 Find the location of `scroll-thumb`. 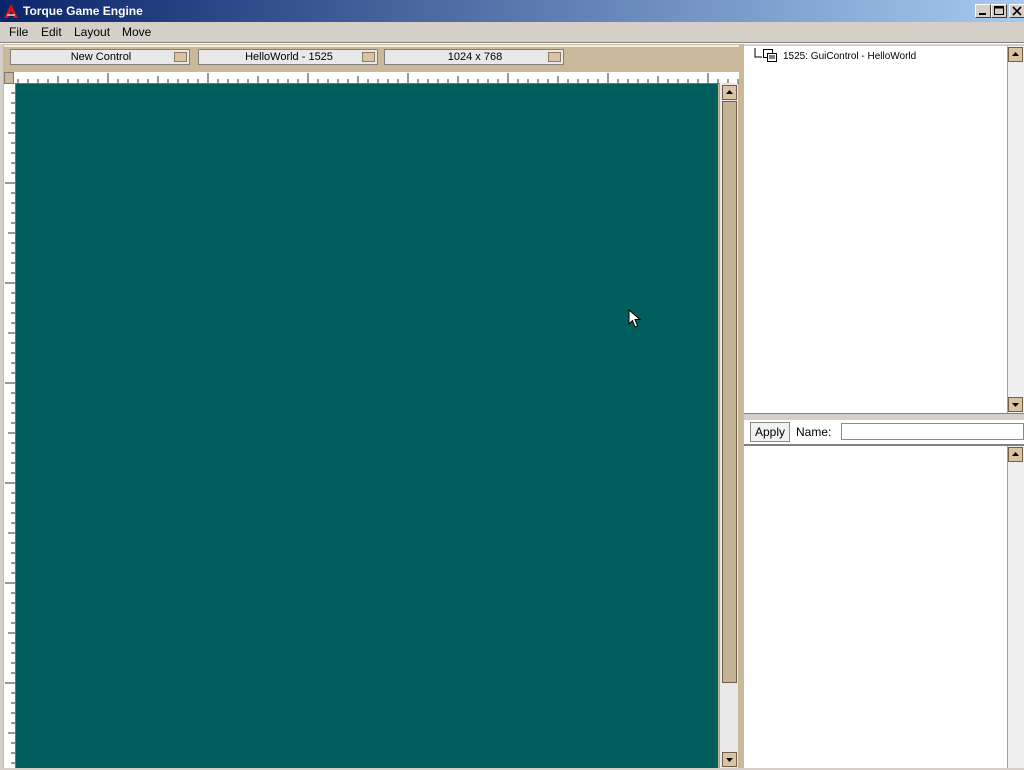

scroll-thumb is located at coordinates (729, 392).